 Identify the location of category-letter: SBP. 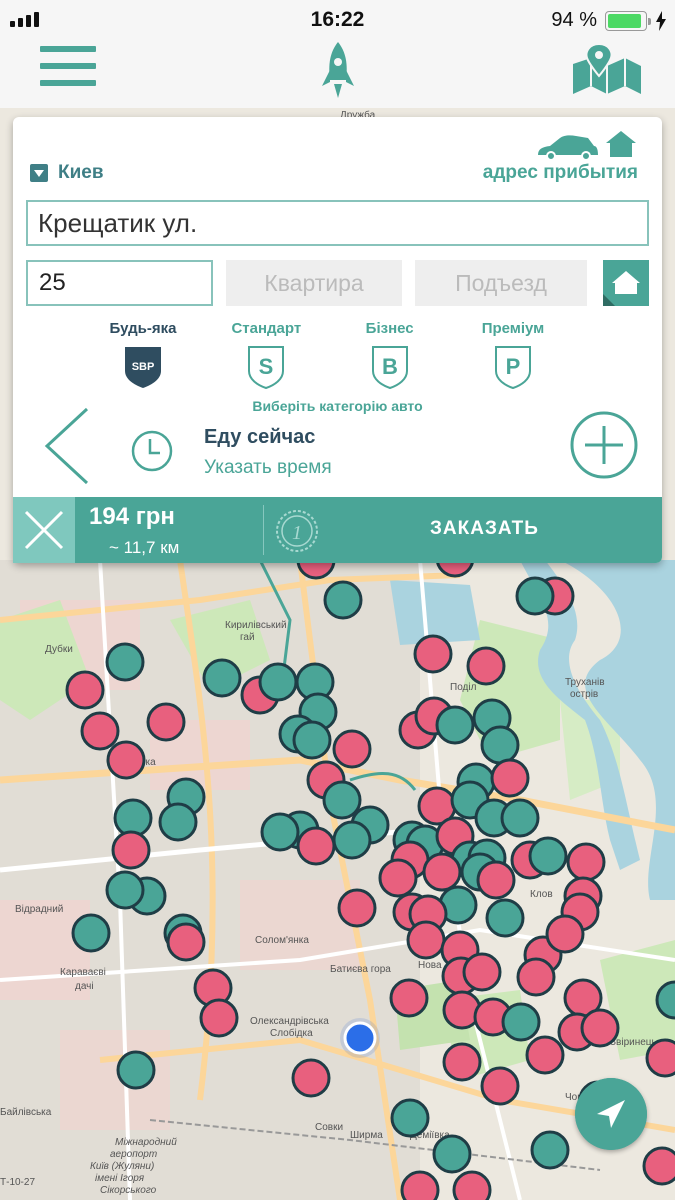
(143, 367).